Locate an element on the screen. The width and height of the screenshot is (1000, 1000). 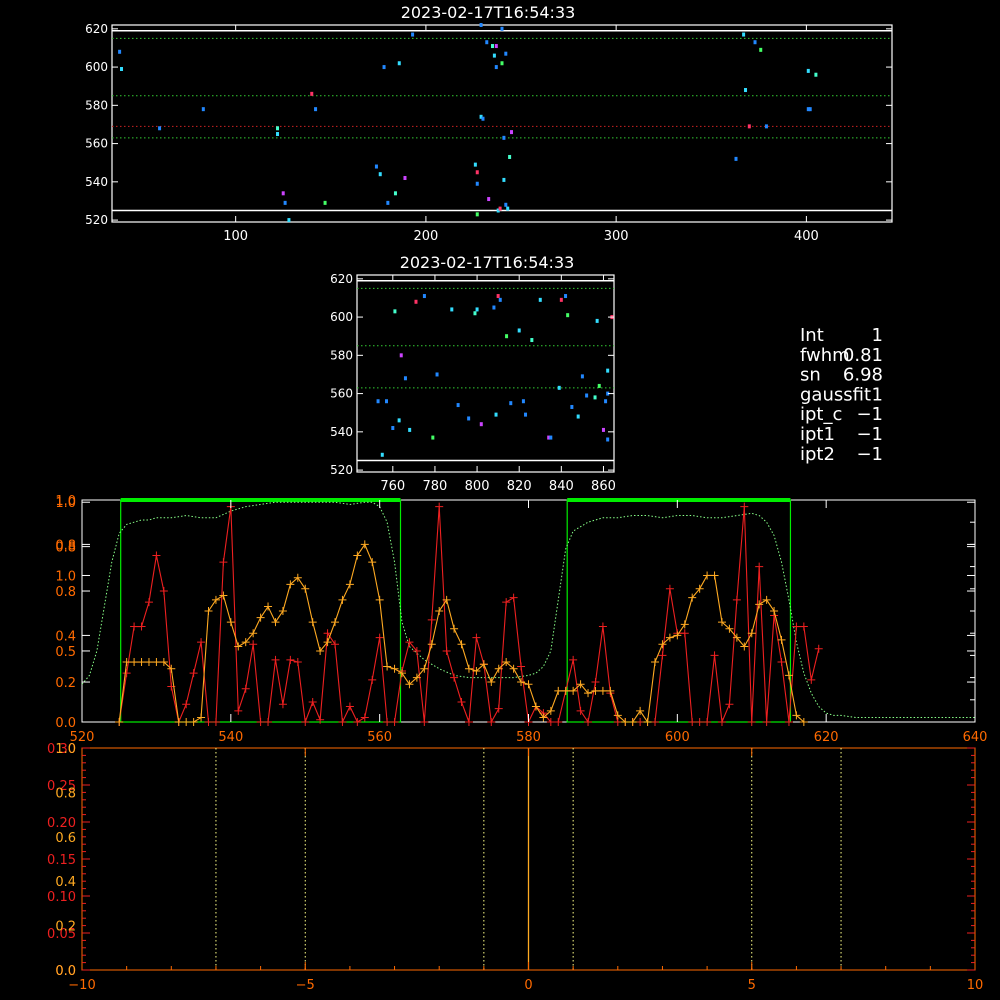
y-tick-label: 540 is located at coordinates (96, 182).